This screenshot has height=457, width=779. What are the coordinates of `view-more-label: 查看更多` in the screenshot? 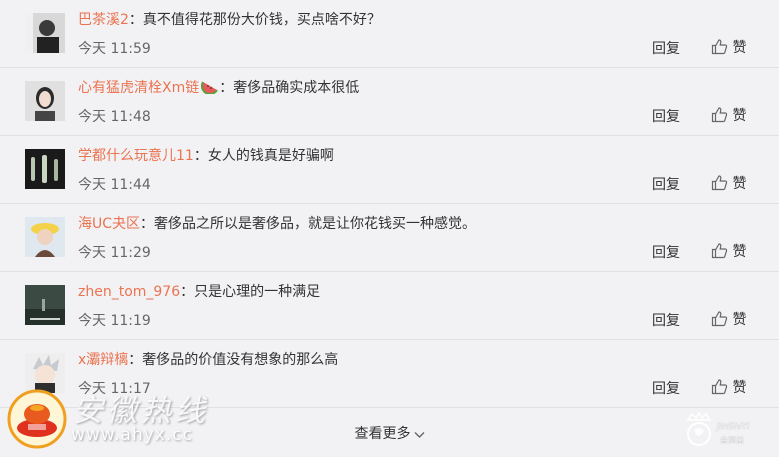 It's located at (382, 434).